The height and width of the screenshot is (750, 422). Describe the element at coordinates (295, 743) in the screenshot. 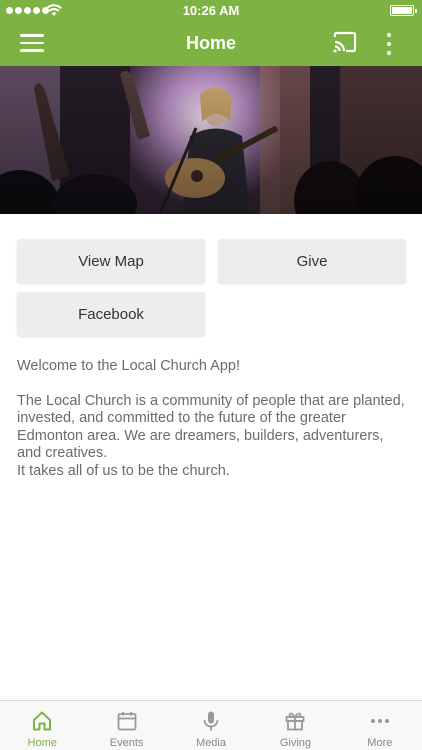

I see `tab-label: Giving` at that location.